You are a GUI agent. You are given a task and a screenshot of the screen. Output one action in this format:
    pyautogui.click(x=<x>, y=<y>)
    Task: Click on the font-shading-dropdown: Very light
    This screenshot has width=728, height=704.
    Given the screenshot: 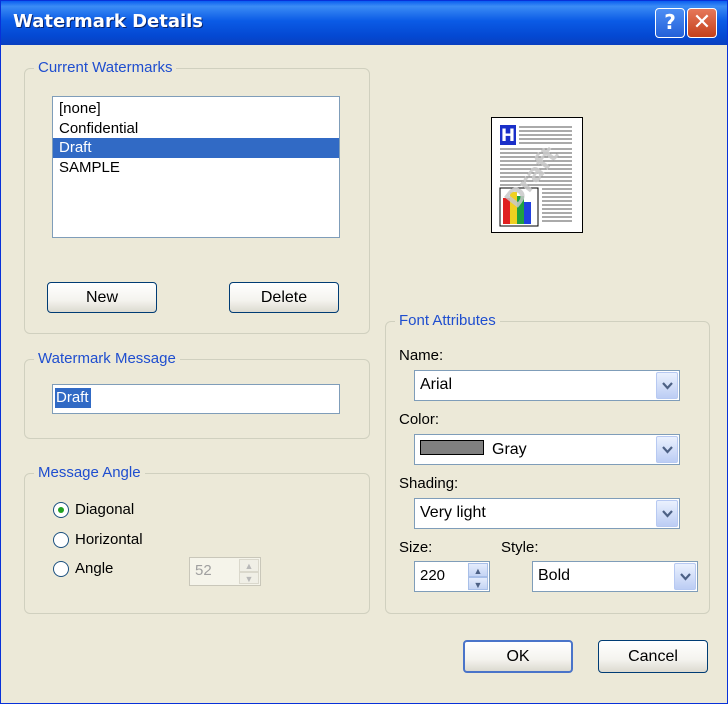 What is the action you would take?
    pyautogui.click(x=547, y=513)
    